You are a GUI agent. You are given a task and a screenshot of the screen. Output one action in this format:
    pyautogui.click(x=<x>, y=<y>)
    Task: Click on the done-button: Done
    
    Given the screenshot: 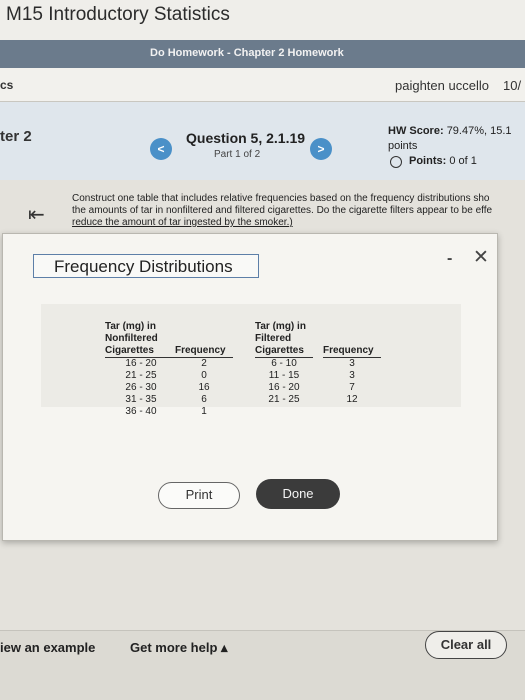 What is the action you would take?
    pyautogui.click(x=298, y=494)
    